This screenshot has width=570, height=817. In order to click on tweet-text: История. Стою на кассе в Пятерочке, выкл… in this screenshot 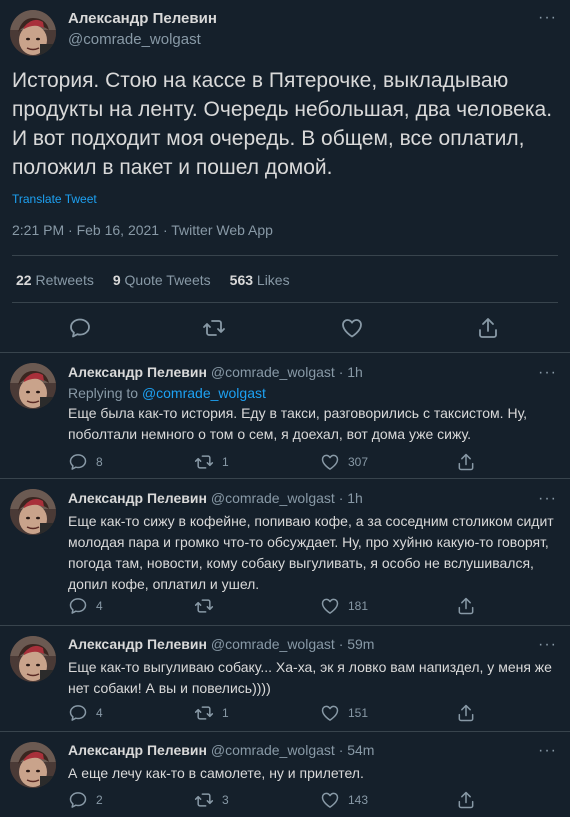, I will do `click(282, 124)`.